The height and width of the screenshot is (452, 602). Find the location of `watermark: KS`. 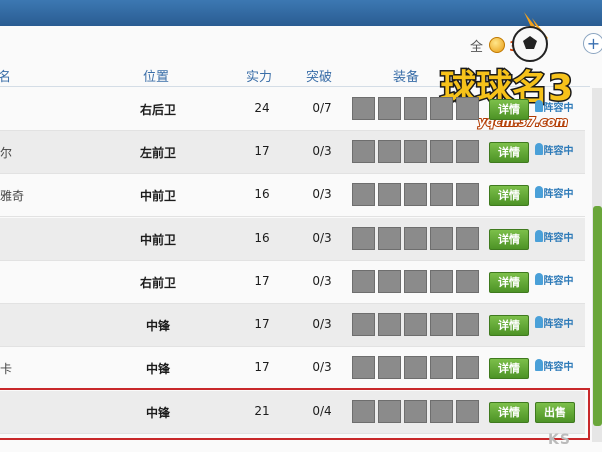

watermark: KS is located at coordinates (559, 440).